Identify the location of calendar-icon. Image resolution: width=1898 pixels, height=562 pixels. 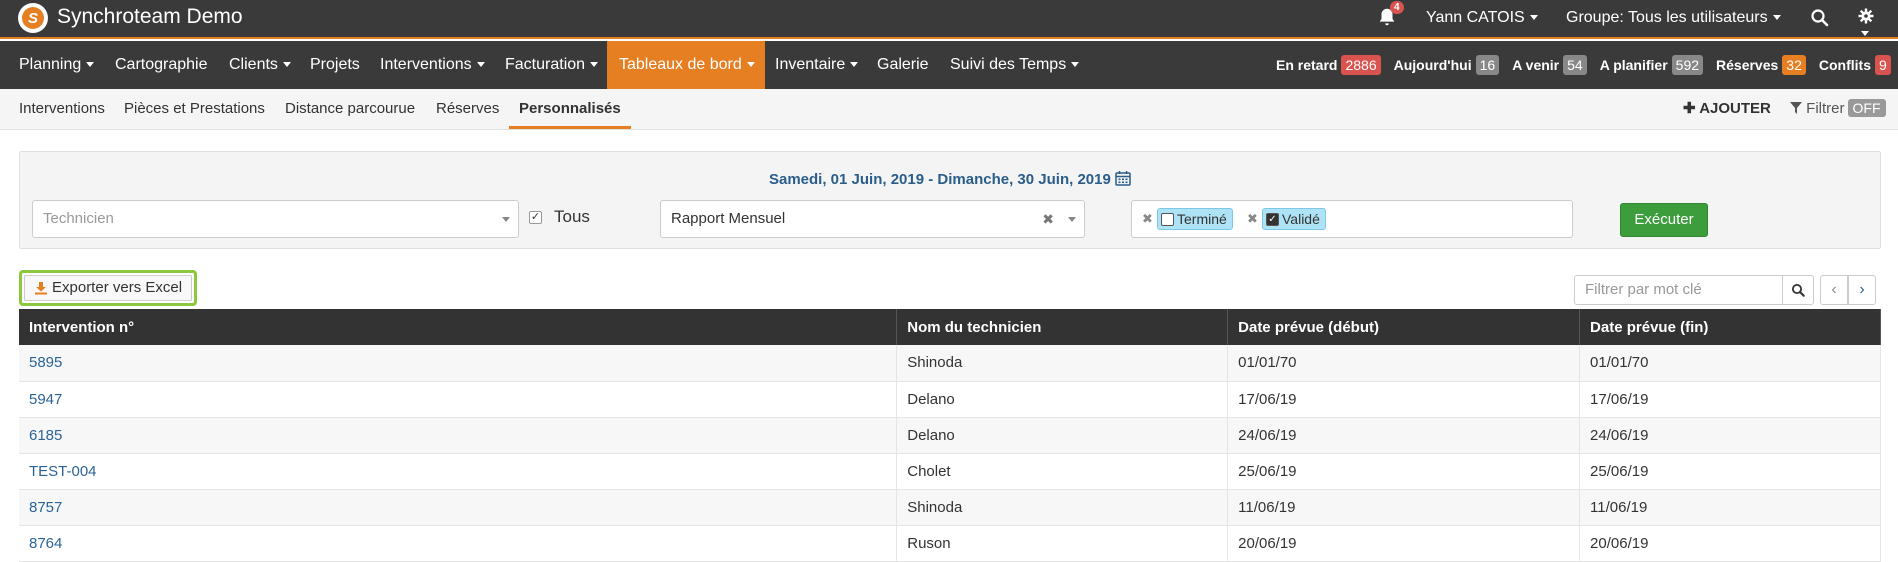
(1123, 178).